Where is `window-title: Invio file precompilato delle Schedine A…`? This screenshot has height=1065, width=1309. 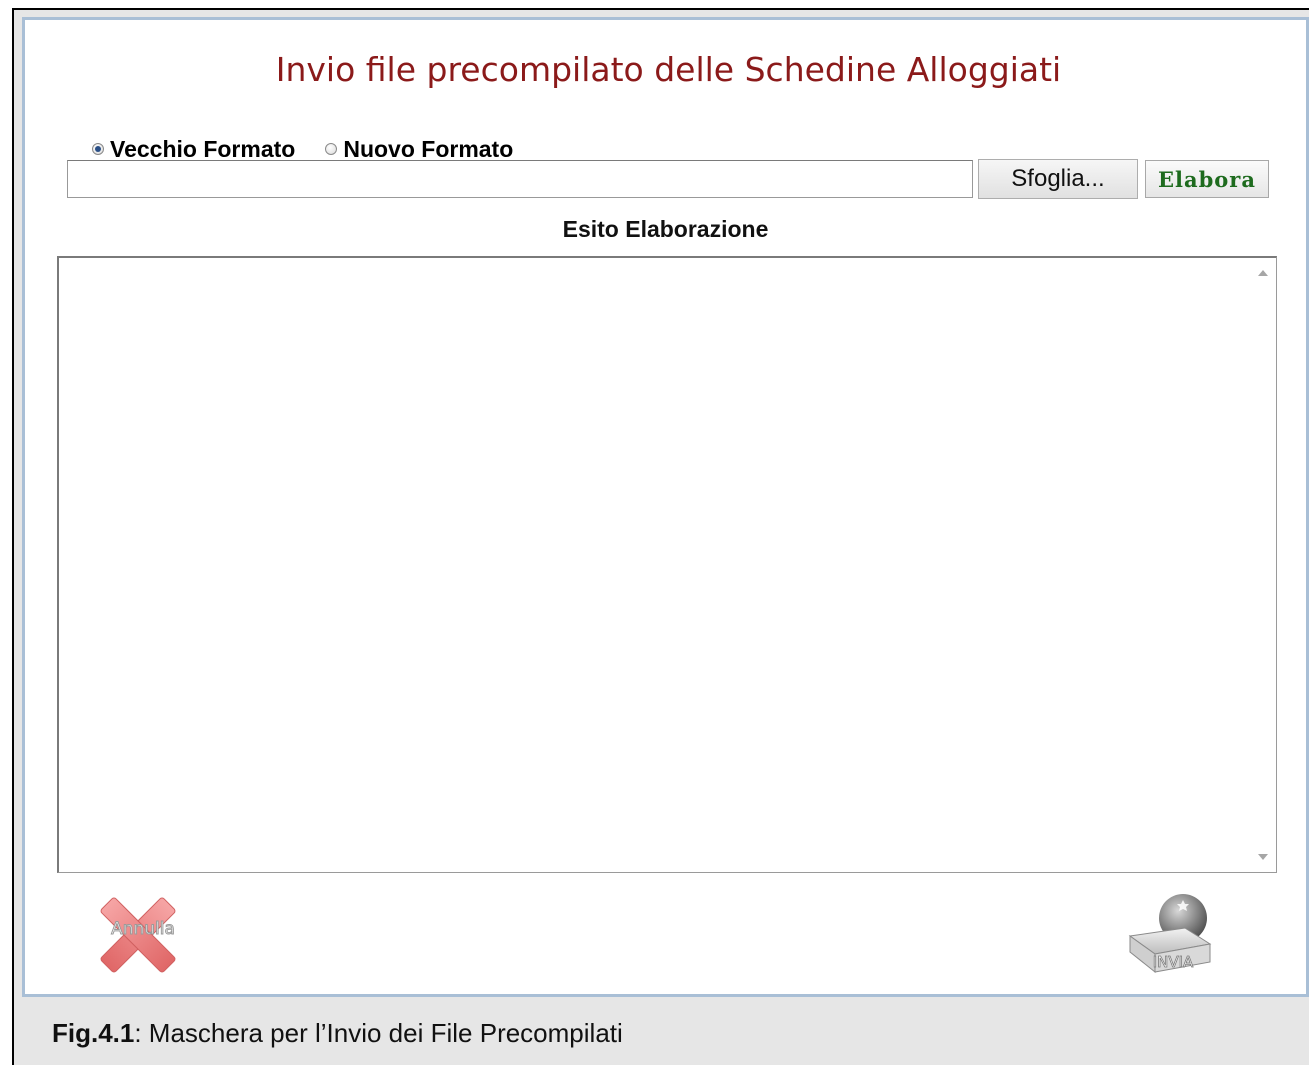 window-title: Invio file precompilato delle Schedine A… is located at coordinates (668, 69).